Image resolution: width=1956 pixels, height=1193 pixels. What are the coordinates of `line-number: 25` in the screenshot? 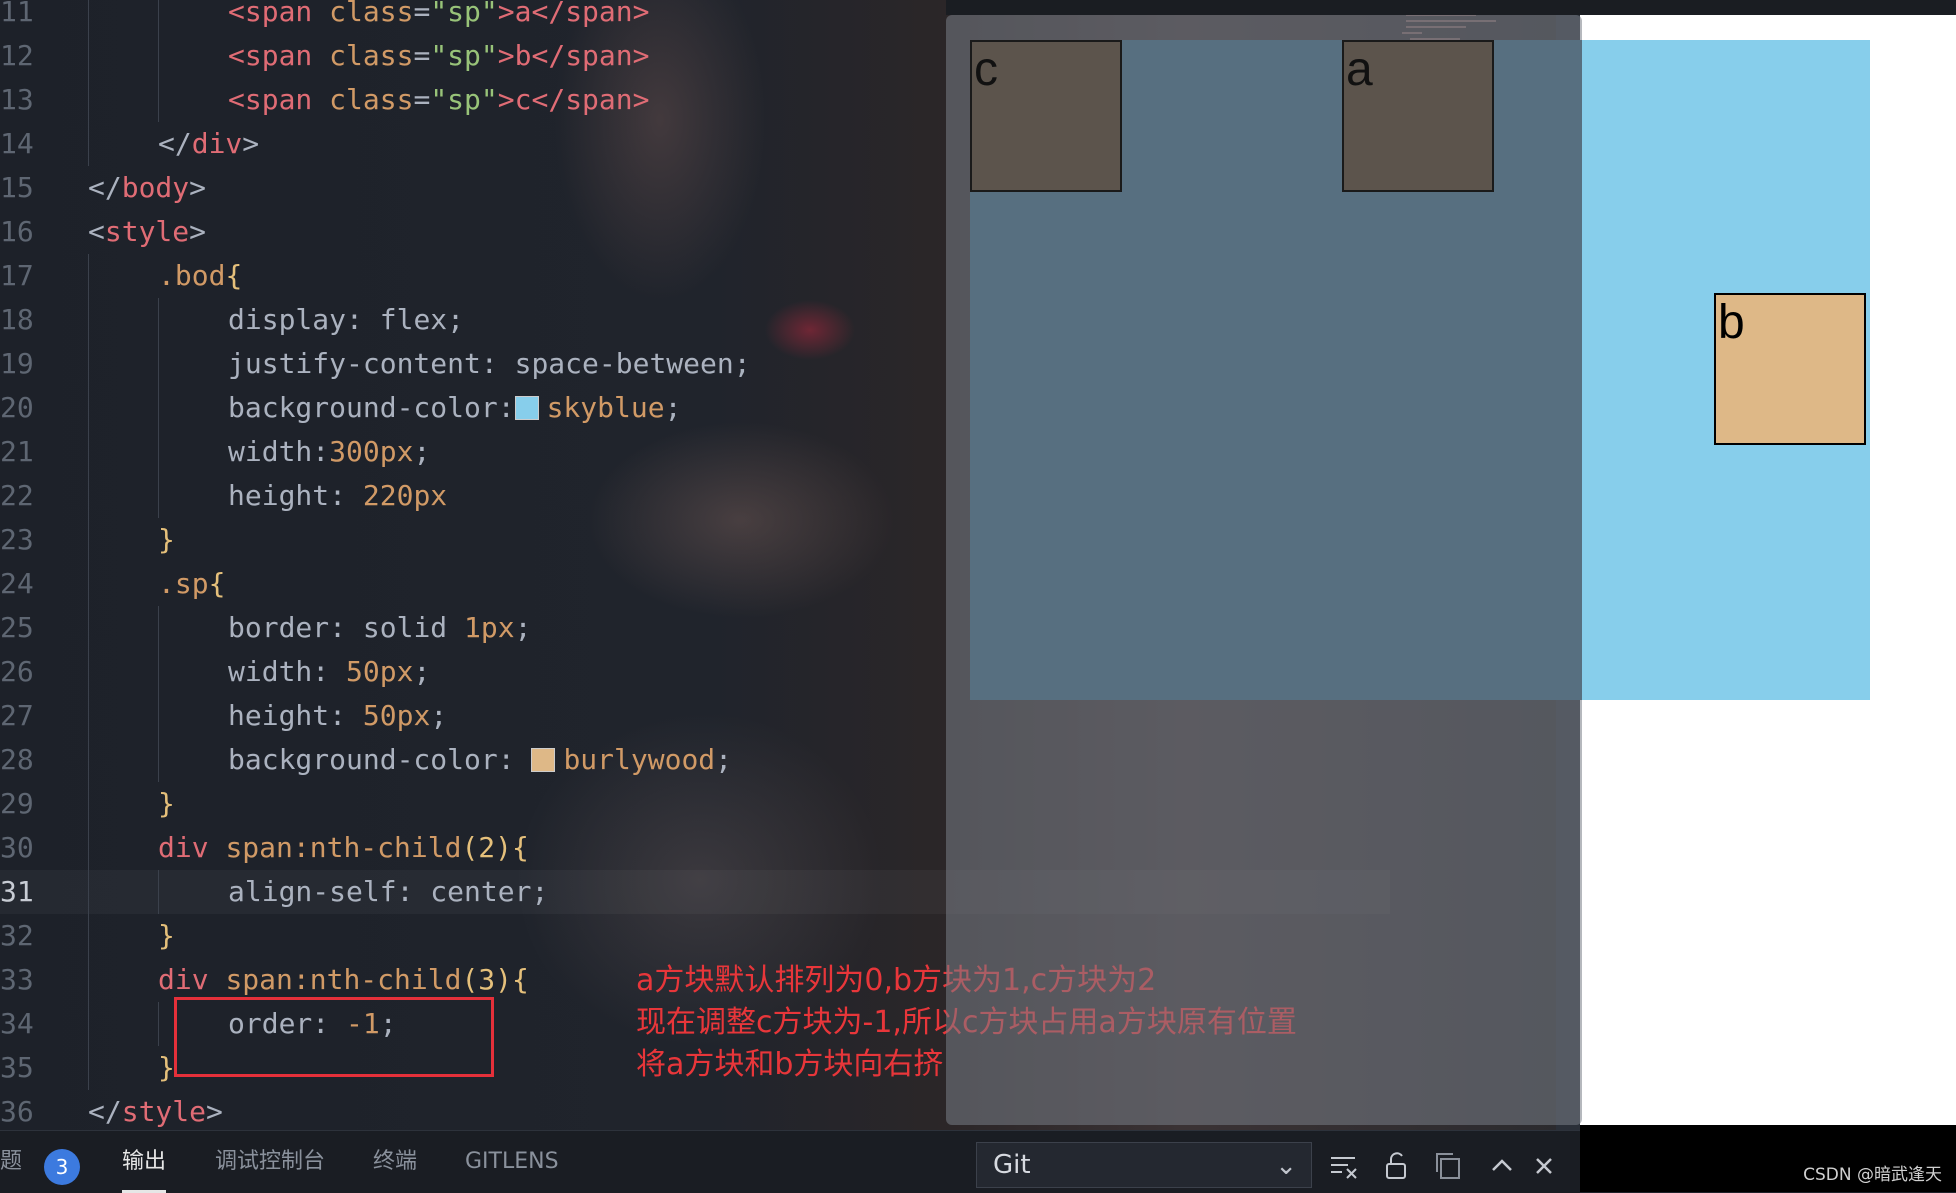 It's located at (17, 627).